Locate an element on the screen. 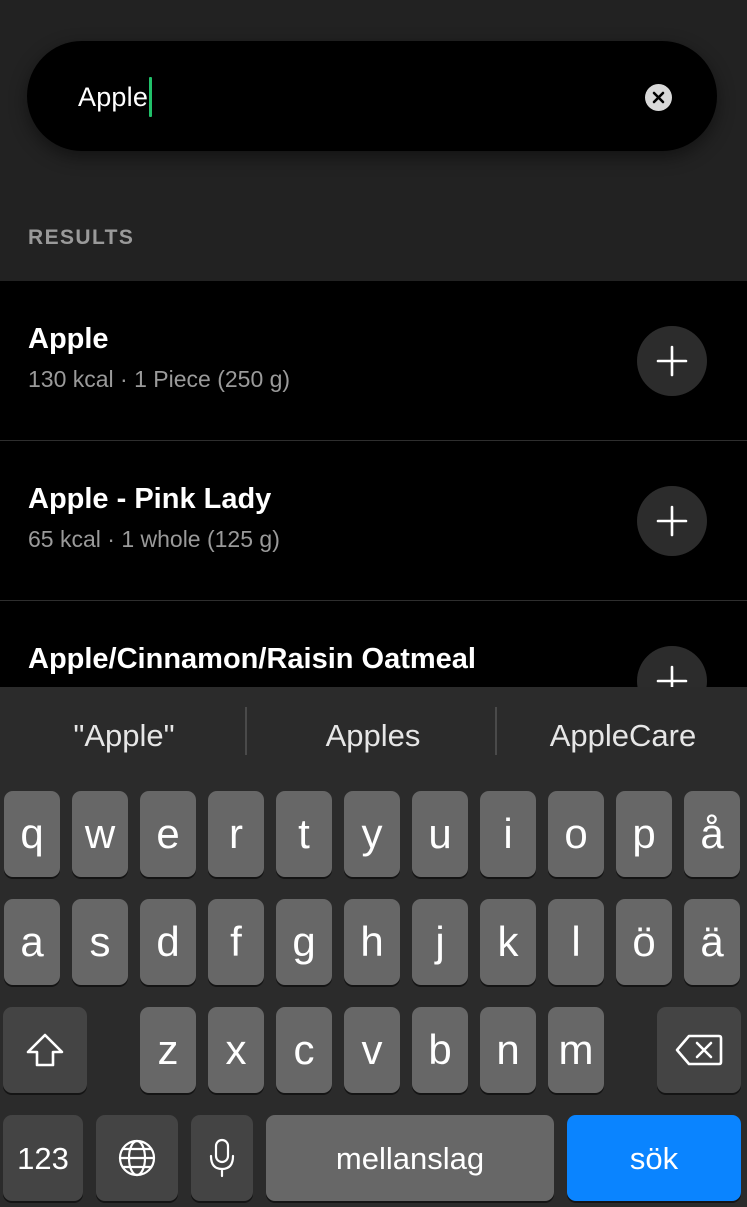 This screenshot has width=747, height=1207. key-g: g is located at coordinates (304, 942).